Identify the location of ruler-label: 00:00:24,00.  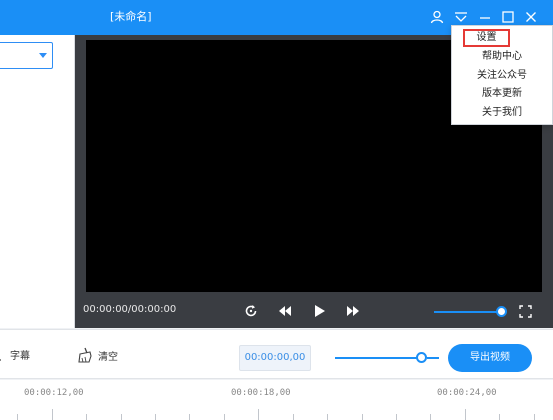
(467, 393).